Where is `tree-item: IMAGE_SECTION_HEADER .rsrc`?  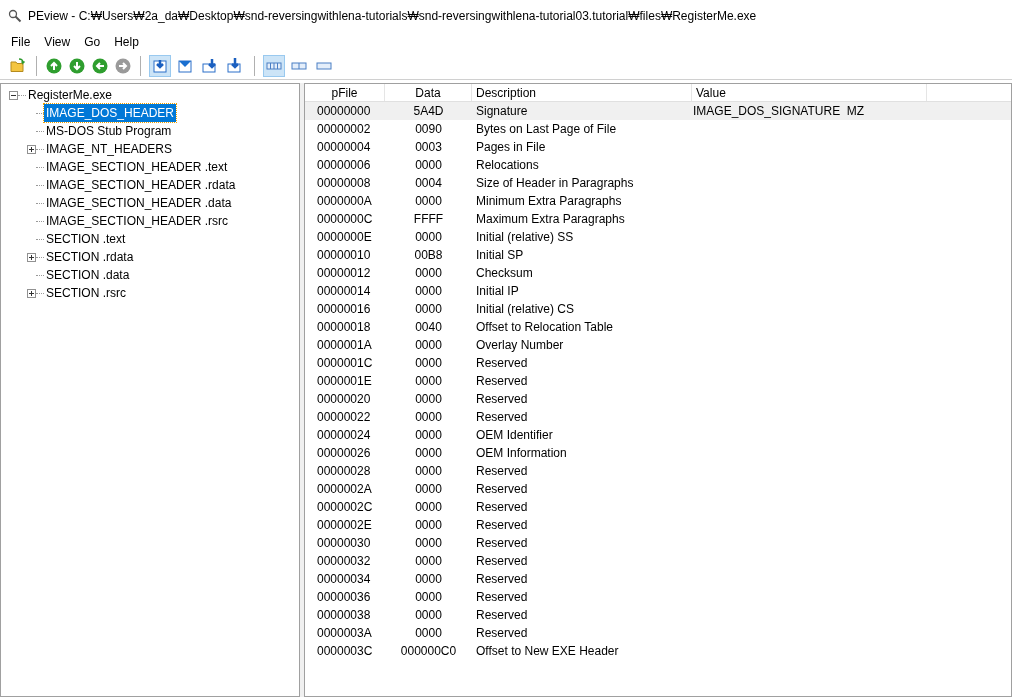
tree-item: IMAGE_SECTION_HEADER .rsrc is located at coordinates (137, 221).